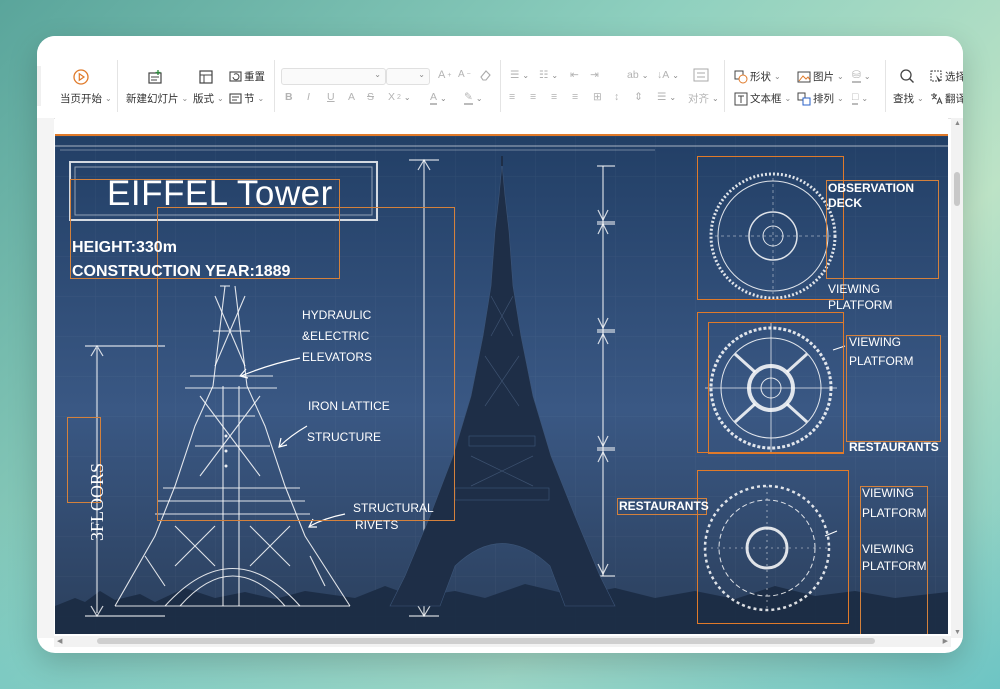 The height and width of the screenshot is (689, 1000). I want to click on picture-button: 图片 ⌄, so click(820, 76).